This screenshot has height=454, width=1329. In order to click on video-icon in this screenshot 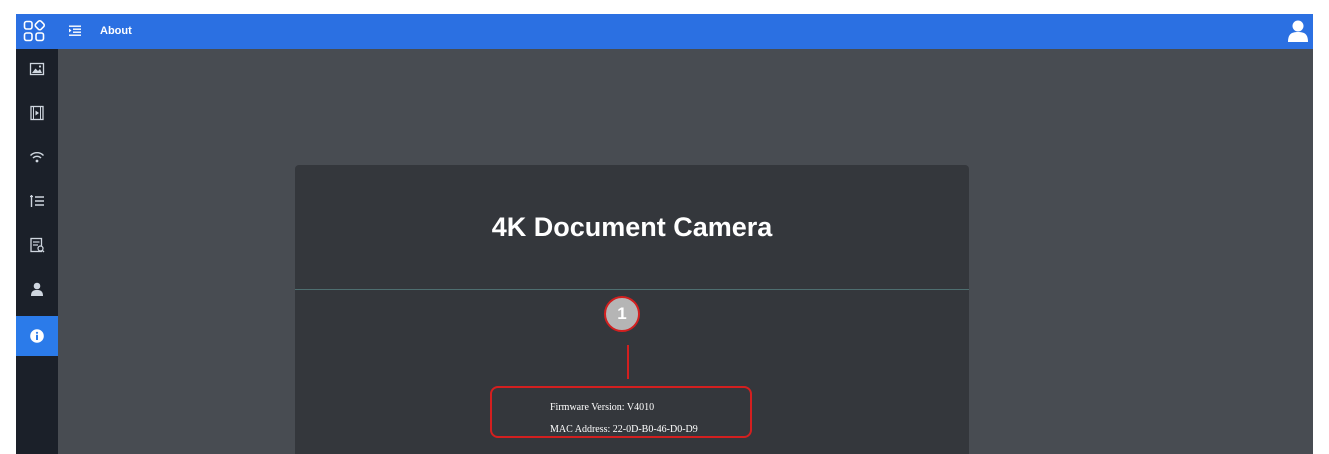, I will do `click(37, 113)`.